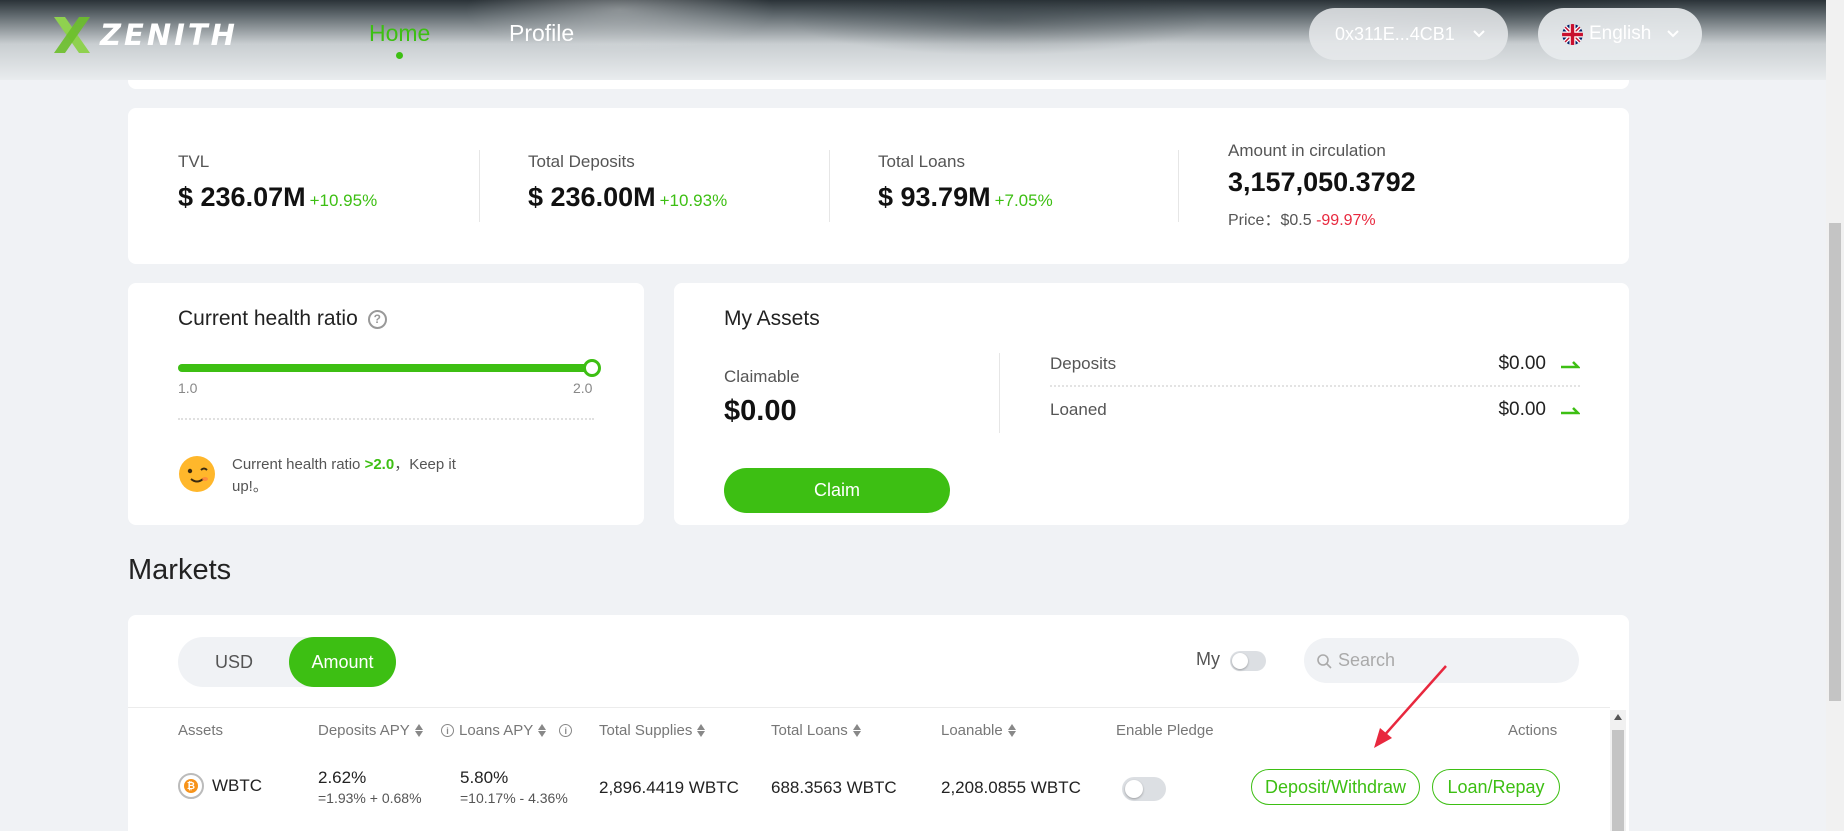 The height and width of the screenshot is (831, 1844). What do you see at coordinates (1395, 33) in the screenshot?
I see `wallet-address: 0x311E...4CB1` at bounding box center [1395, 33].